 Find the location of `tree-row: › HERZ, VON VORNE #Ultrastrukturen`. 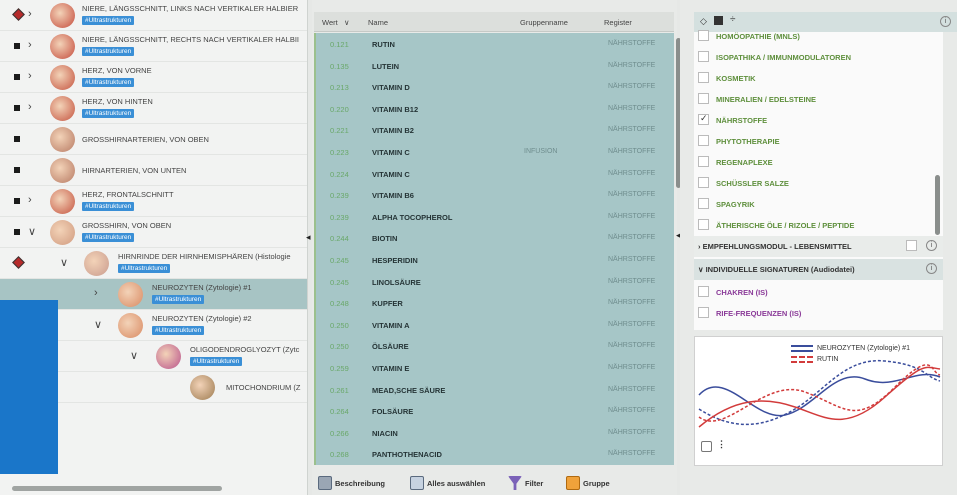

tree-row: › HERZ, VON VORNE #Ultrastrukturen is located at coordinates (153, 77).